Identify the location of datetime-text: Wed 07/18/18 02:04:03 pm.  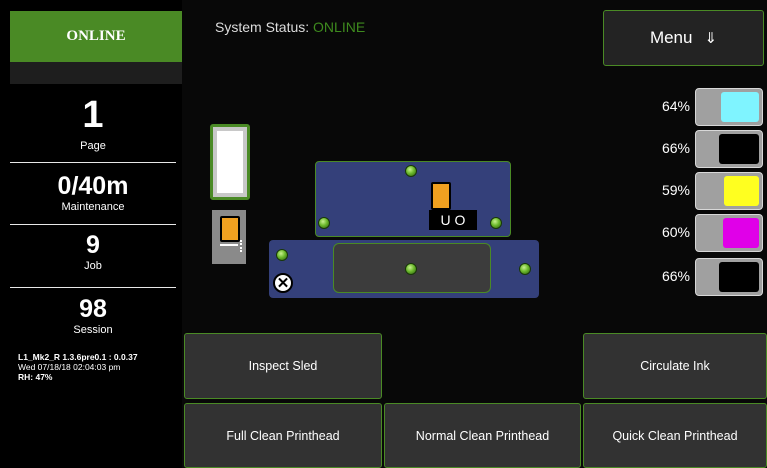
(69, 367).